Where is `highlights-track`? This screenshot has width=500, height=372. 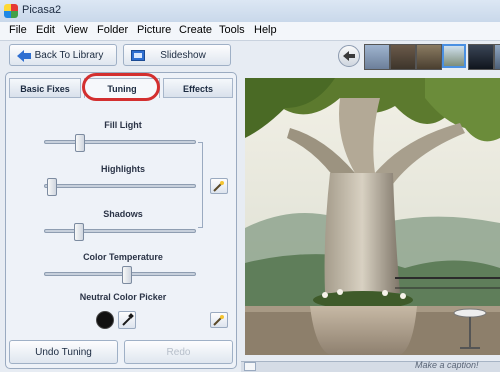
highlights-track is located at coordinates (120, 186).